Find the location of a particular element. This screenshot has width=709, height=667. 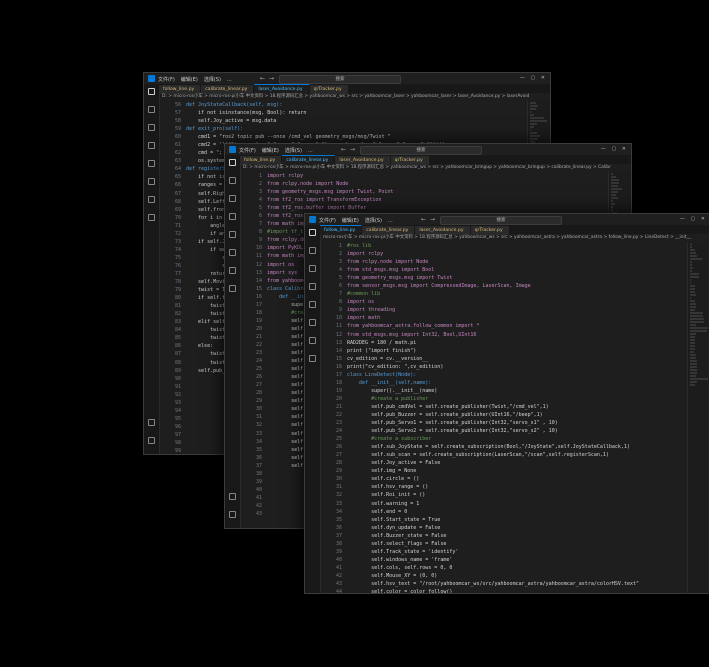

code-line: #create a publisher is located at coordinates (528, 399).